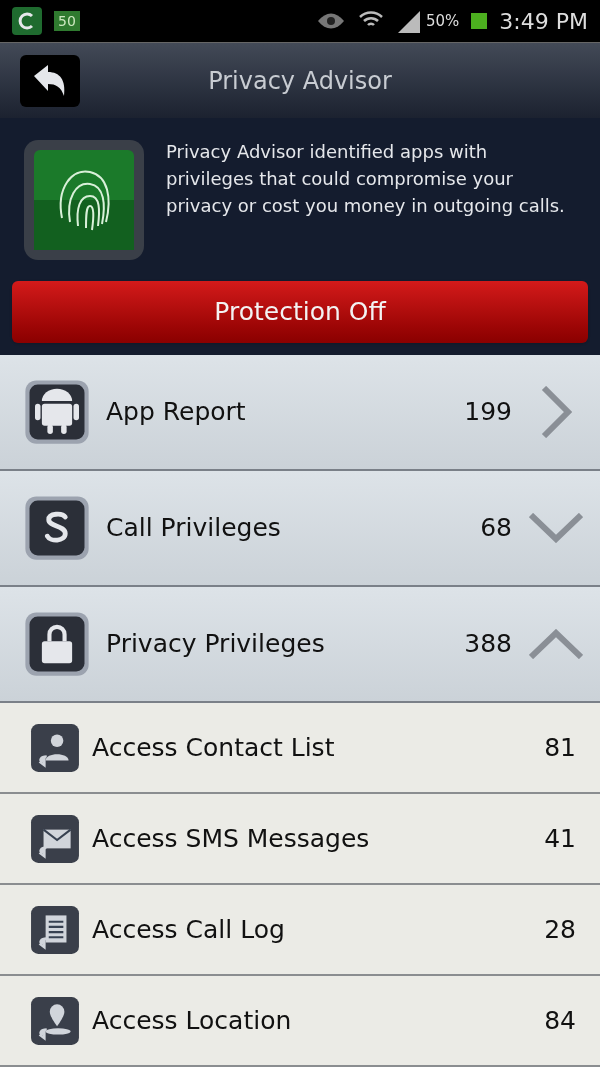  What do you see at coordinates (27, 21) in the screenshot?
I see `c-app-icon` at bounding box center [27, 21].